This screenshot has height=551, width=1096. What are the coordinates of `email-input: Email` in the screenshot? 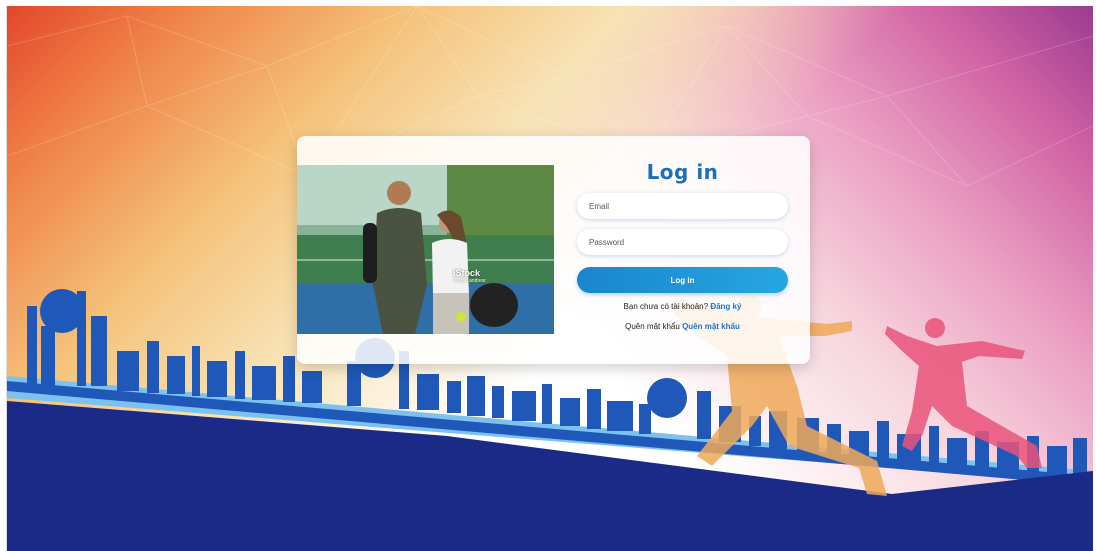 It's located at (682, 206).